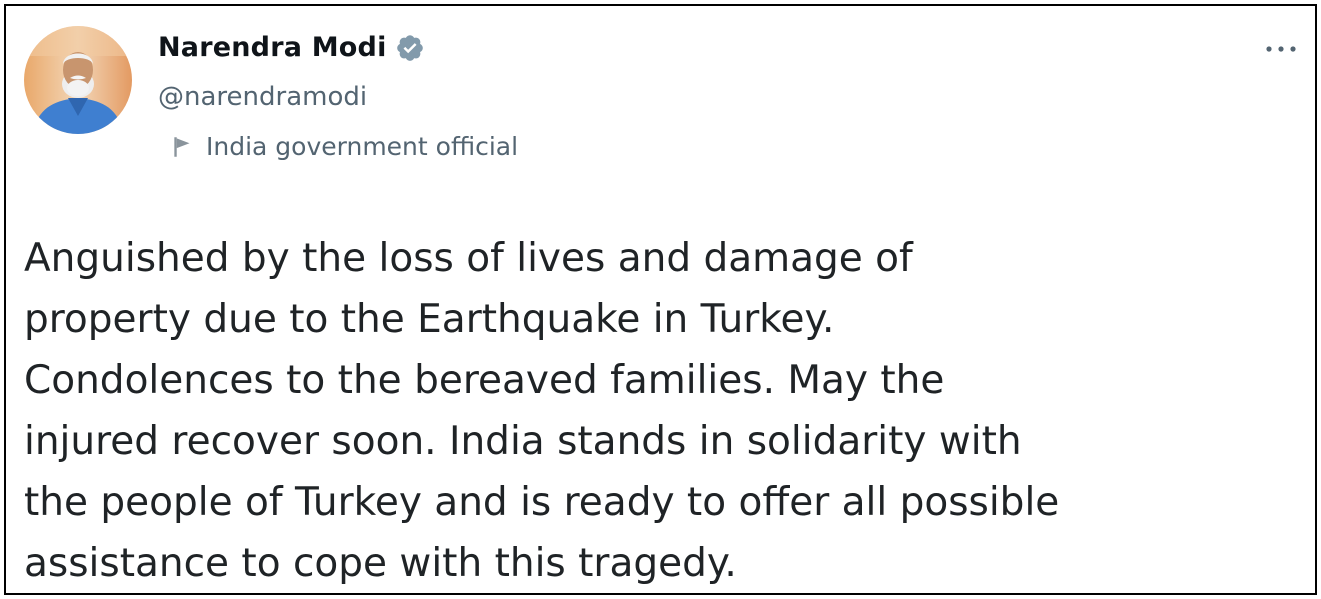  What do you see at coordinates (262, 97) in the screenshot?
I see `author-handle: @narendramodi` at bounding box center [262, 97].